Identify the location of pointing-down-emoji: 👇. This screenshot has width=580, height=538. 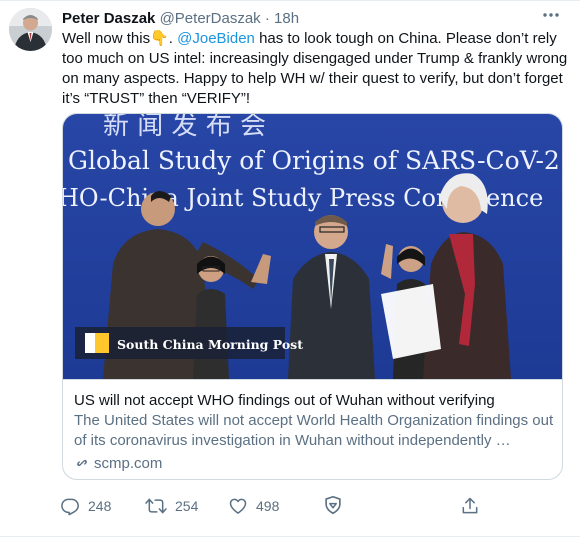
(159, 38).